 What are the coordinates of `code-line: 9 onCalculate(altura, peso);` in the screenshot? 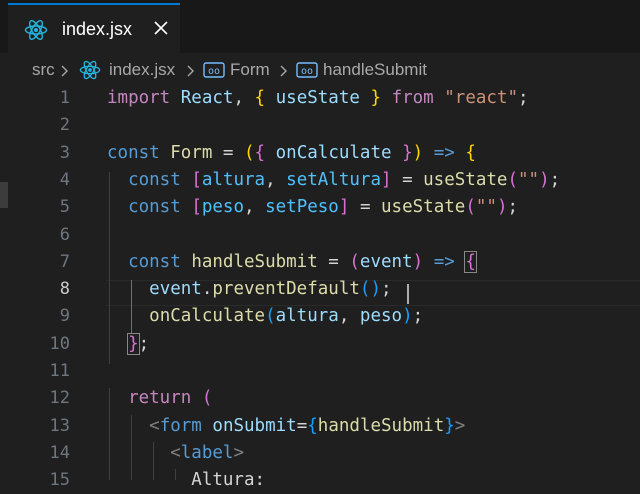 It's located at (320, 316).